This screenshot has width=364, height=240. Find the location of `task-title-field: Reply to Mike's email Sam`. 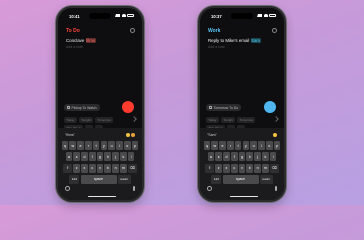

task-title-field: Reply to Mike's email Sam is located at coordinates (234, 40).